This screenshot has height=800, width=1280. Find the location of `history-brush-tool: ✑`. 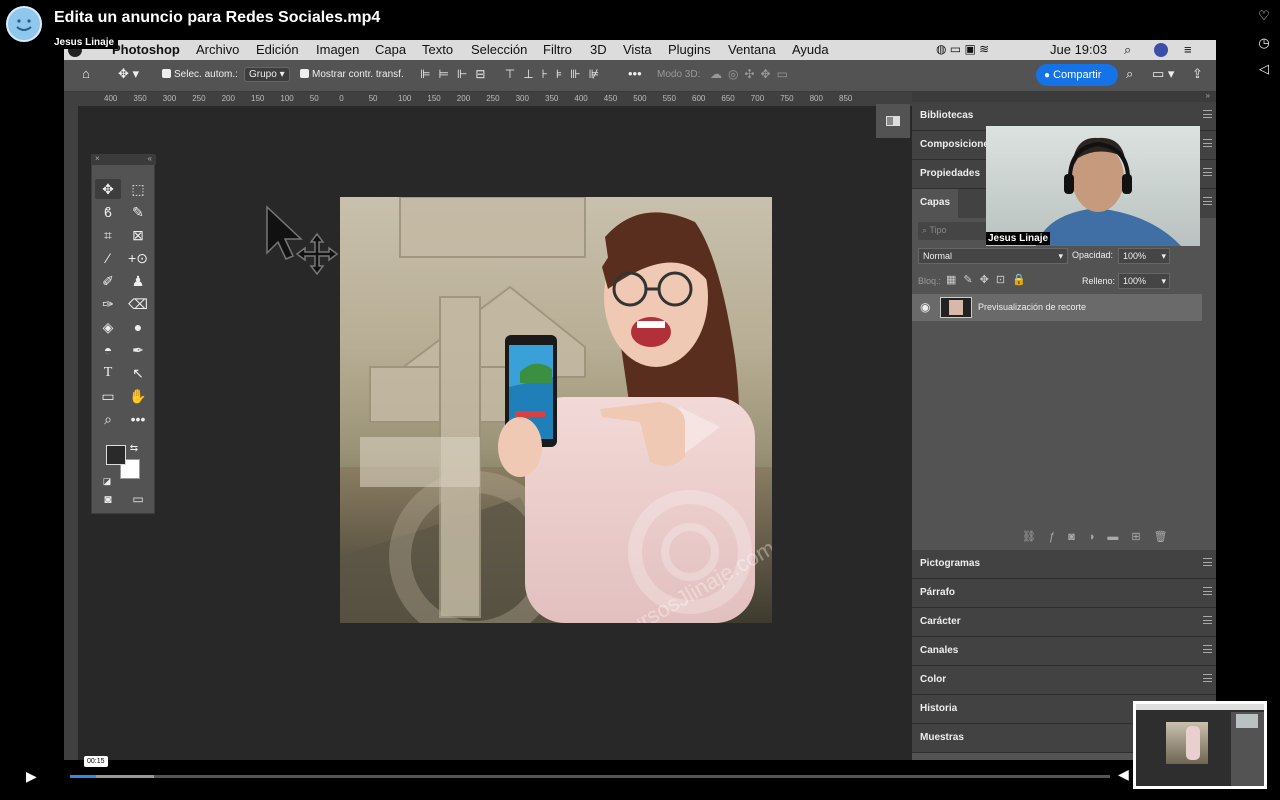

history-brush-tool: ✑ is located at coordinates (108, 304).